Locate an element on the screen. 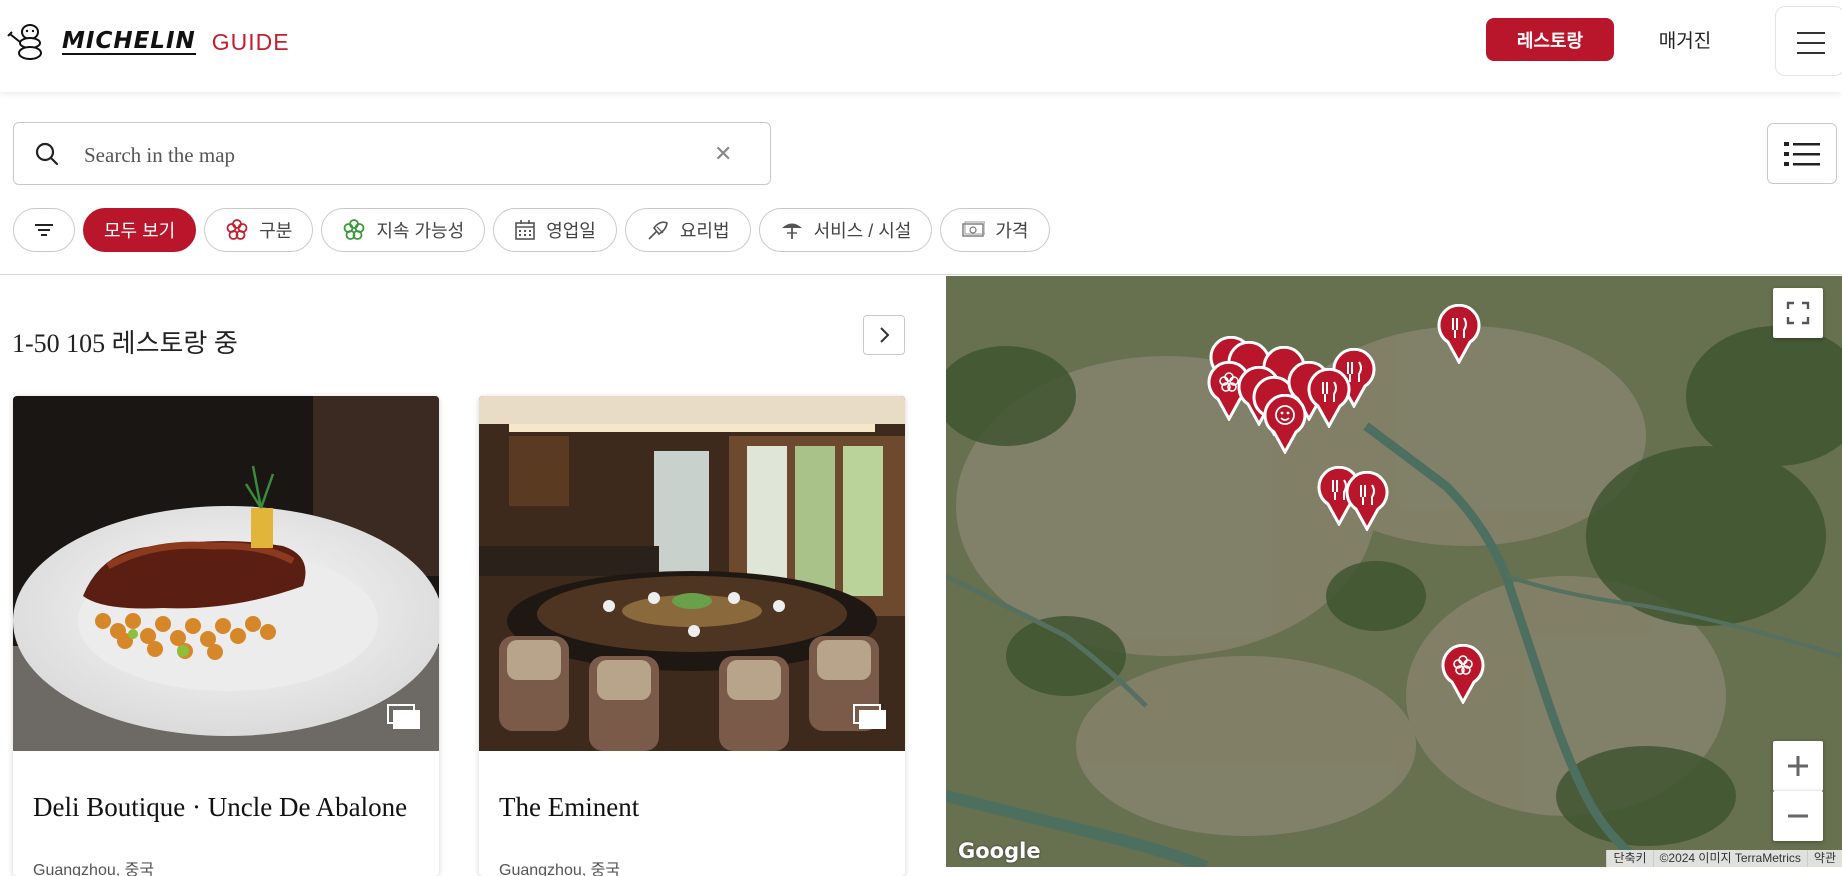  filter-distinction-label: 구분 is located at coordinates (276, 231).